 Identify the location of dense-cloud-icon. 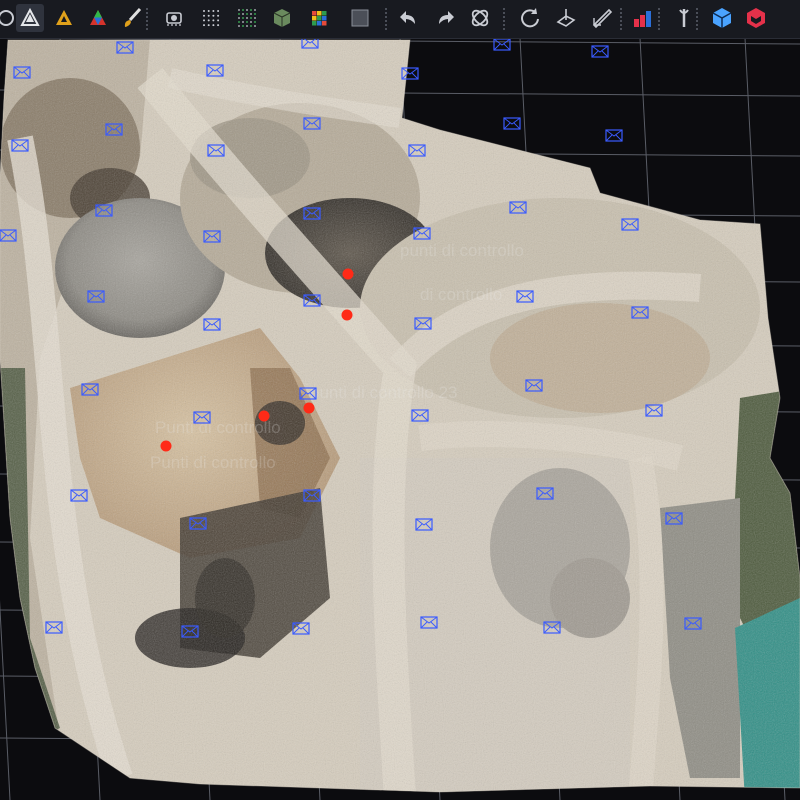
(247, 18).